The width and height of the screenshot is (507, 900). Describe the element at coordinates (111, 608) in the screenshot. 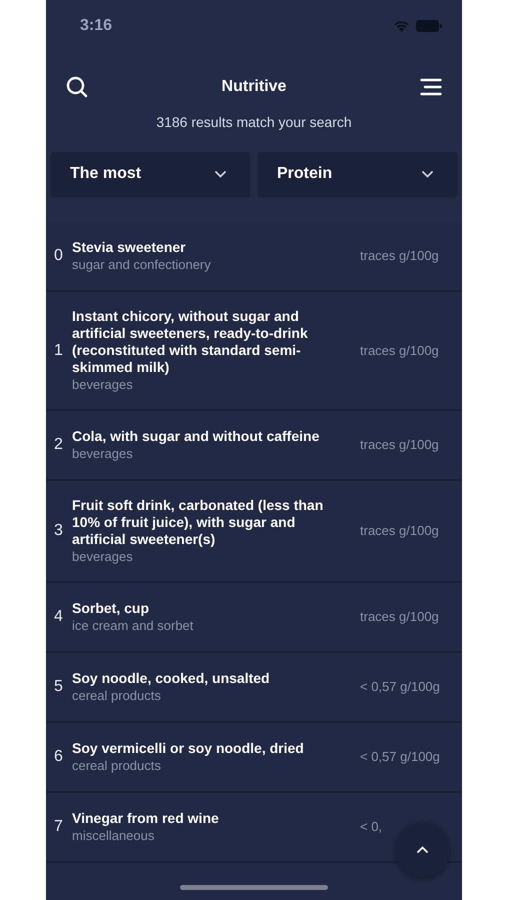

I see `food-name: Sorbet, cup` at that location.